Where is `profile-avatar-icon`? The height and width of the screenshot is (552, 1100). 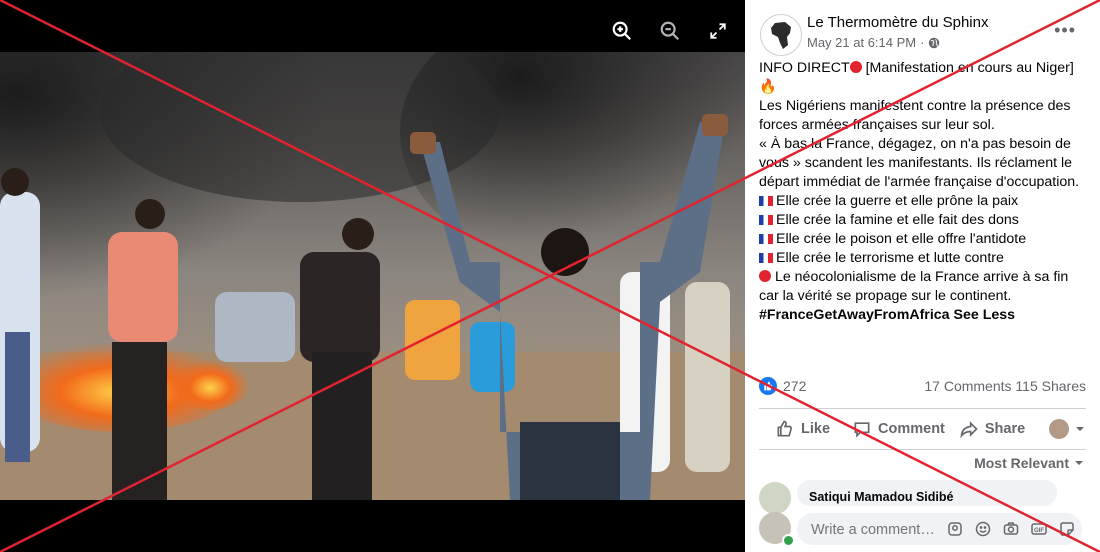 profile-avatar-icon is located at coordinates (1059, 429).